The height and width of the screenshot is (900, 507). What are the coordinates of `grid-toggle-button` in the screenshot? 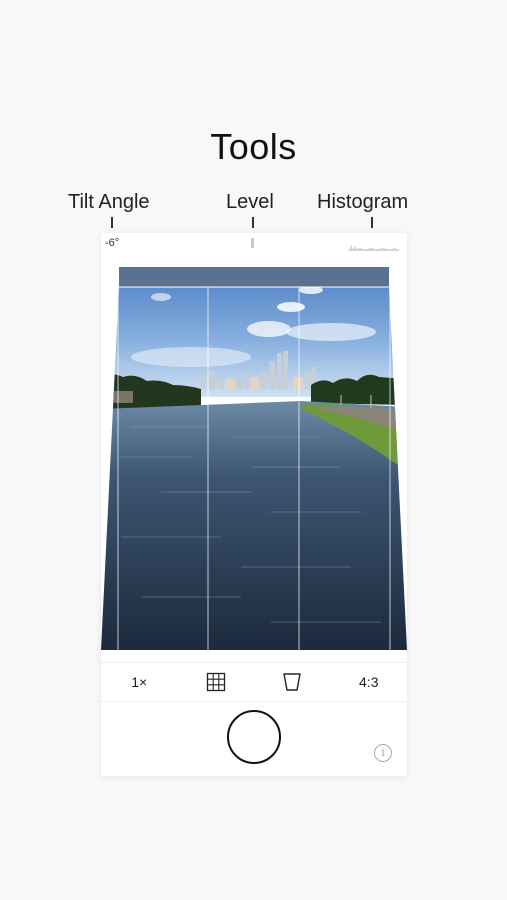 It's located at (216, 682).